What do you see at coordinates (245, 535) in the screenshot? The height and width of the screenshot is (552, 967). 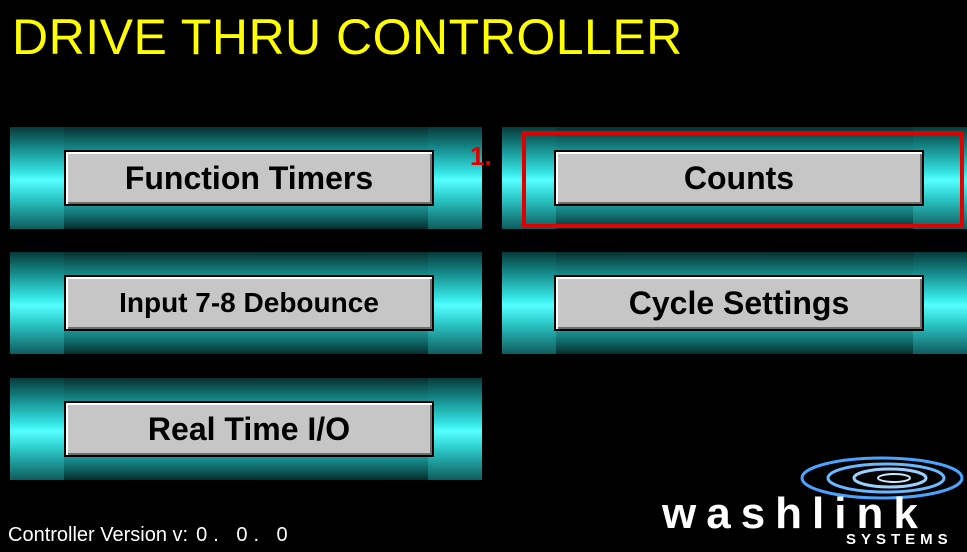 I see `version-value: 0. 0. 0` at bounding box center [245, 535].